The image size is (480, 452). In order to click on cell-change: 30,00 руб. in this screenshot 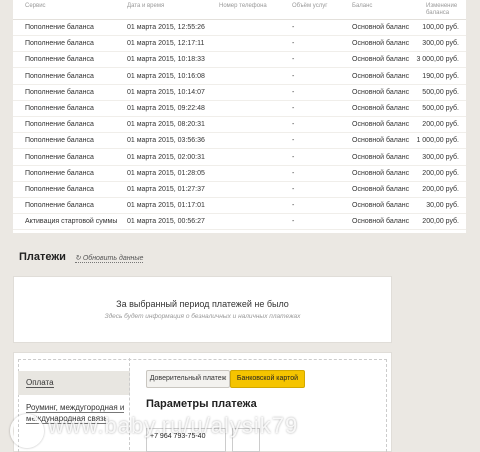, I will do `click(442, 206)`.